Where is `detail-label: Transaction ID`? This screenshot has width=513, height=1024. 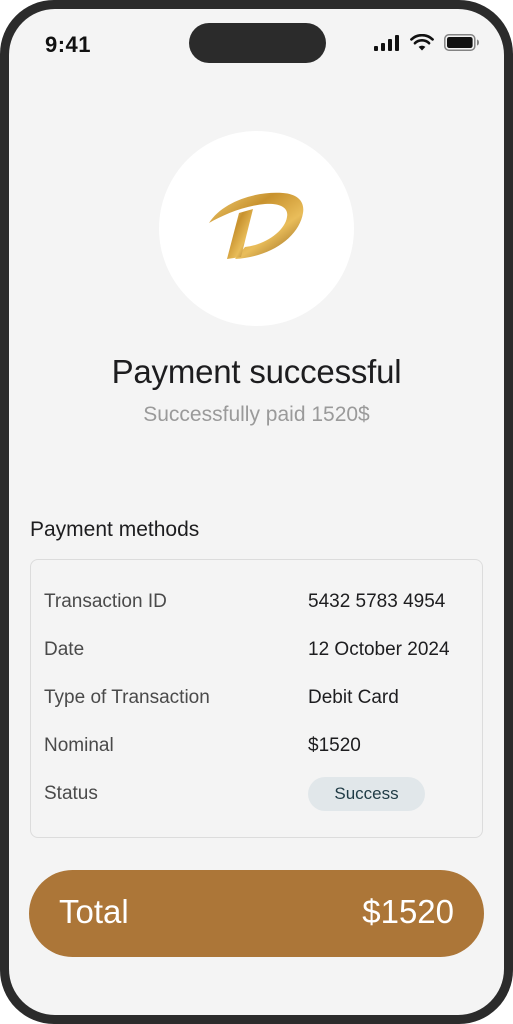
detail-label: Transaction ID is located at coordinates (105, 601).